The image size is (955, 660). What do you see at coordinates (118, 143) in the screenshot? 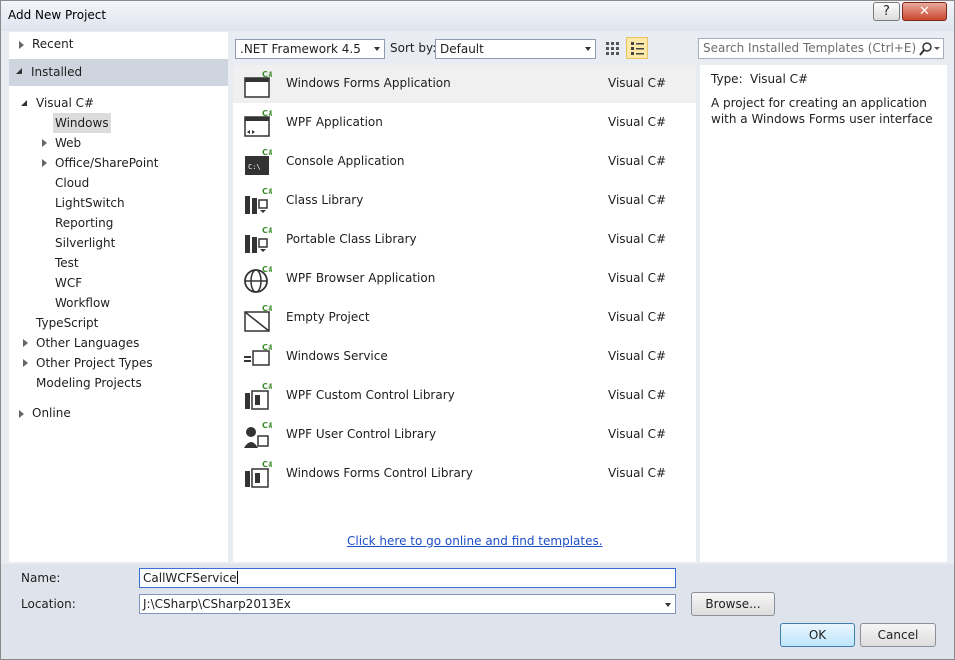
I see `tree-item: Web` at bounding box center [118, 143].